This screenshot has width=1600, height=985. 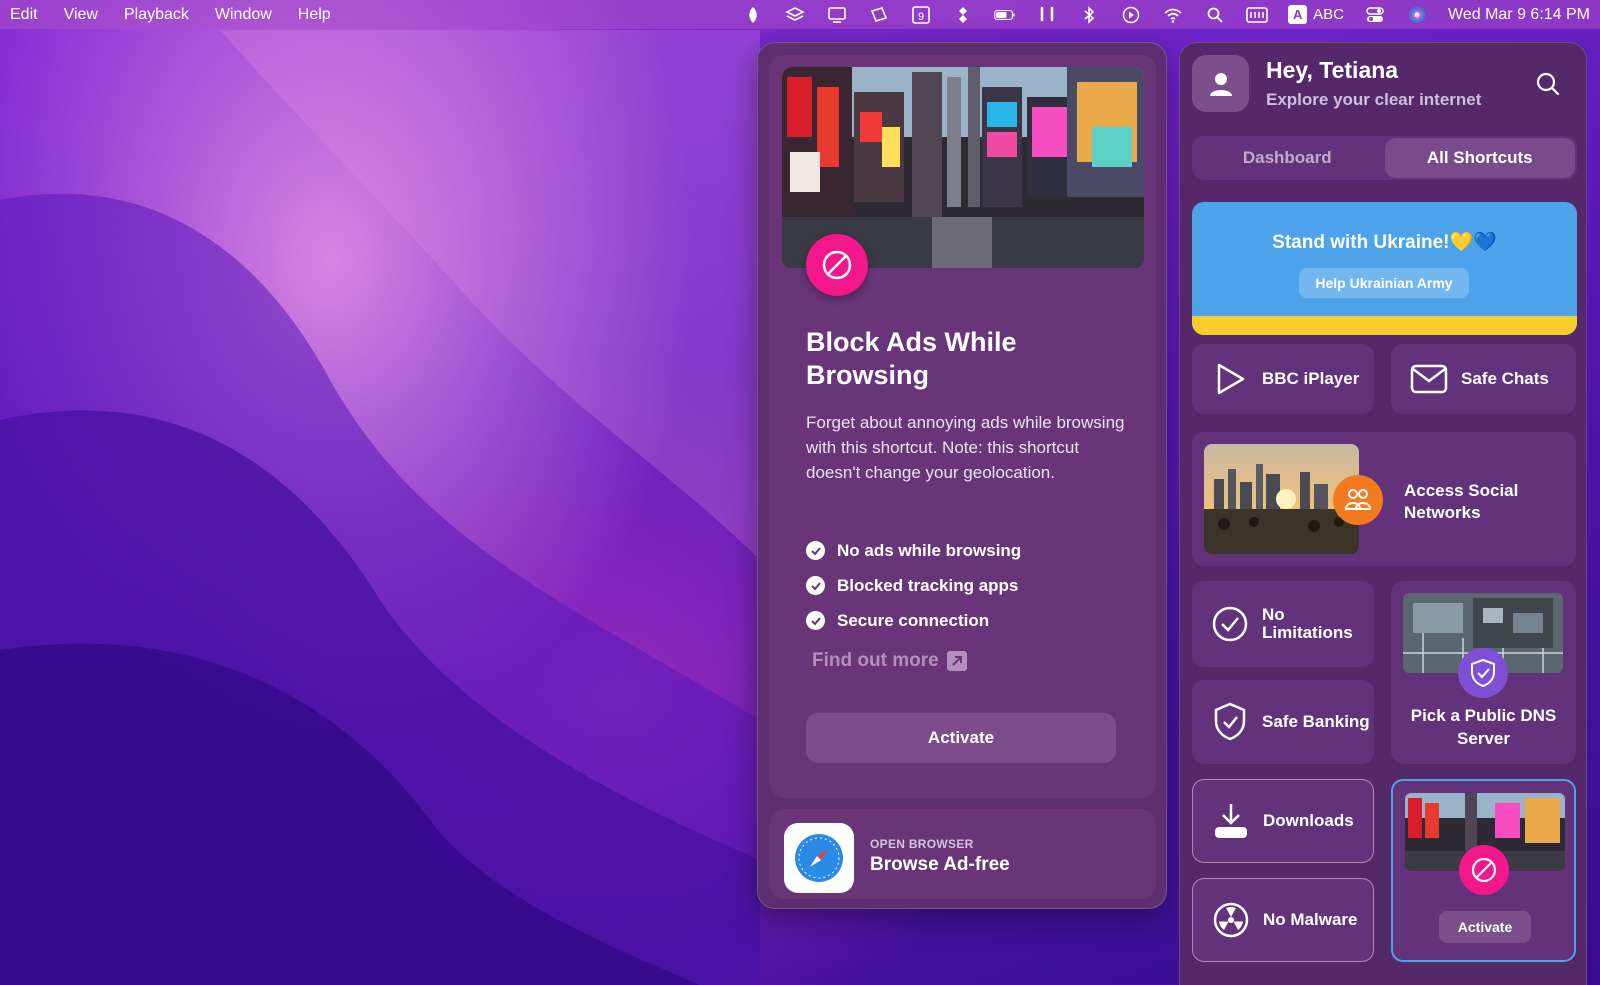 I want to click on input-source-label: ABC, so click(x=1329, y=14).